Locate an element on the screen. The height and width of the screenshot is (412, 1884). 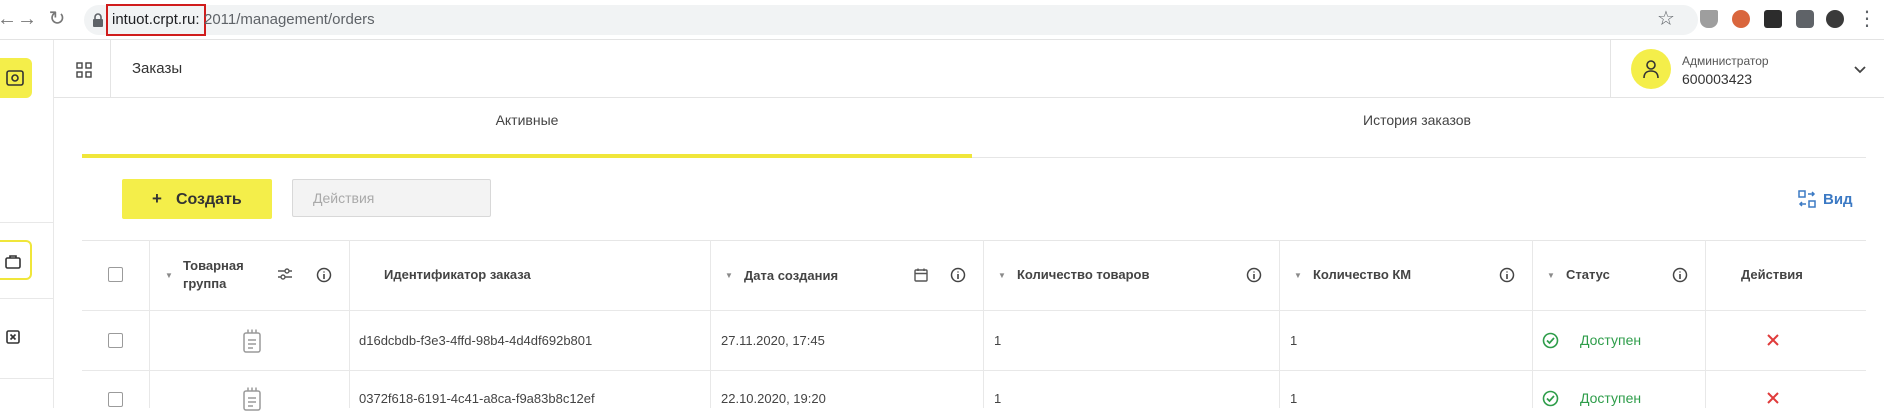
filter-sliders-icon is located at coordinates (285, 274).